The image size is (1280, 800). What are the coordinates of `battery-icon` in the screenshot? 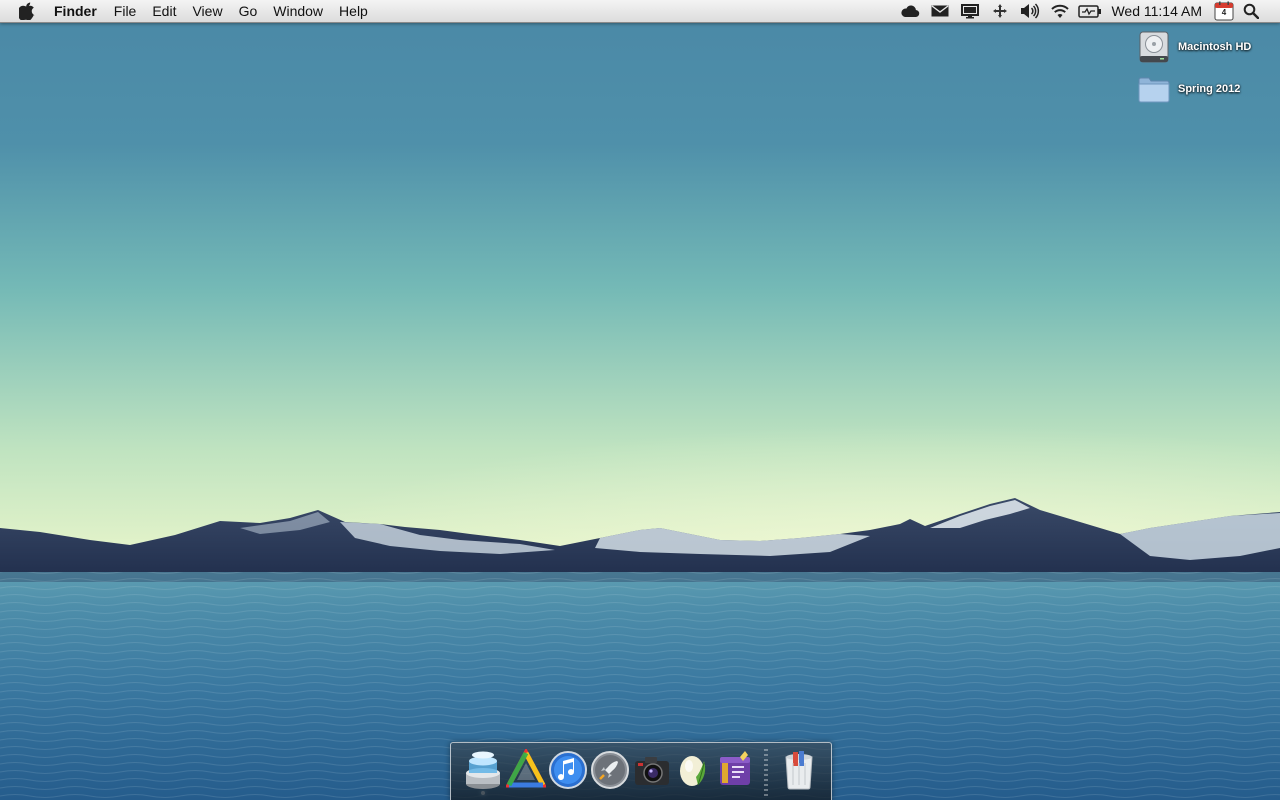 It's located at (1090, 11).